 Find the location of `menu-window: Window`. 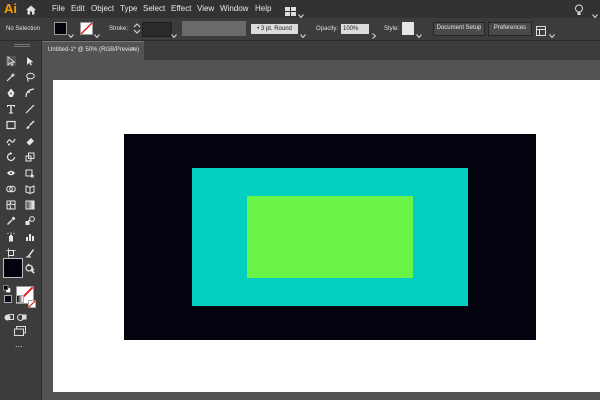

menu-window: Window is located at coordinates (234, 9).